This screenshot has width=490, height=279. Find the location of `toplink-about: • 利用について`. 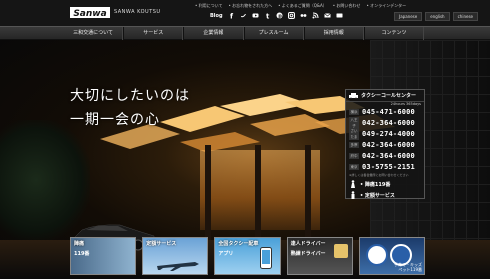

toplink-about: • 利用について is located at coordinates (209, 6).